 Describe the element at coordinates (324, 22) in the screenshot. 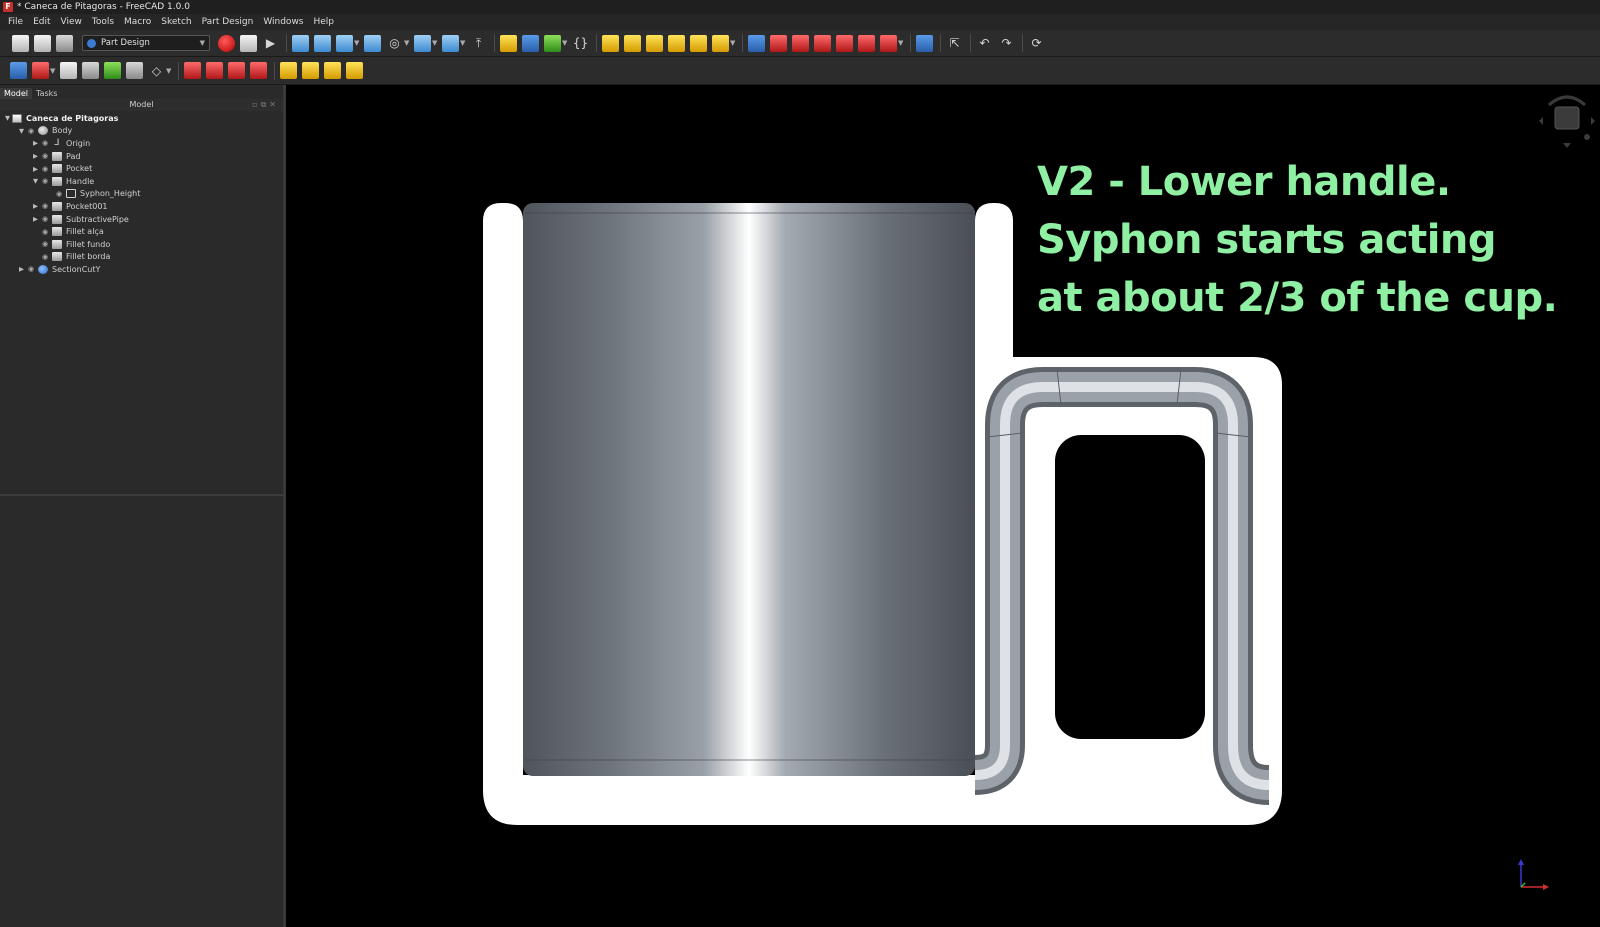

I see `menu-help: Help` at that location.